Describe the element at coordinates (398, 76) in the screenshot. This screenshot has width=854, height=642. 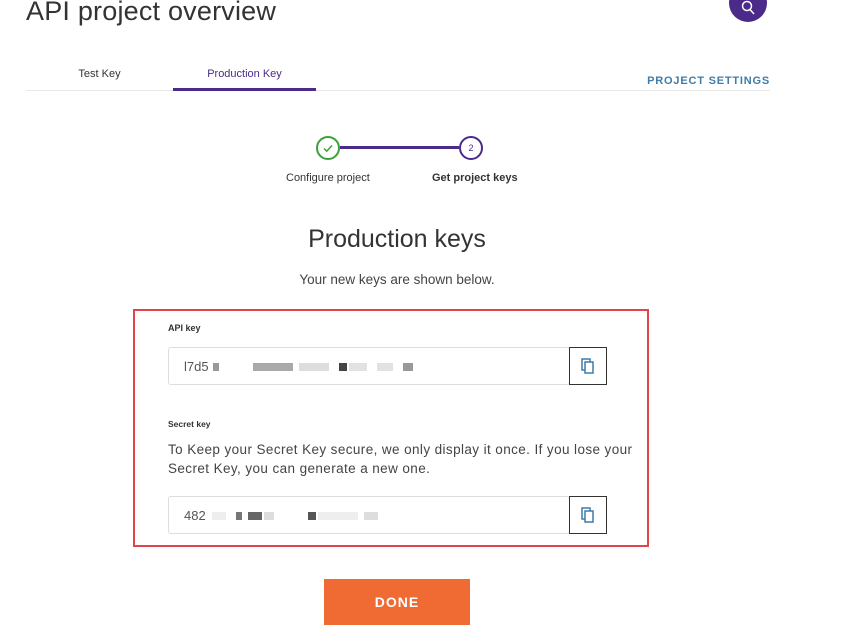
I see `tab-bar: Test Key Production Key PROJECT SETTINGS` at that location.